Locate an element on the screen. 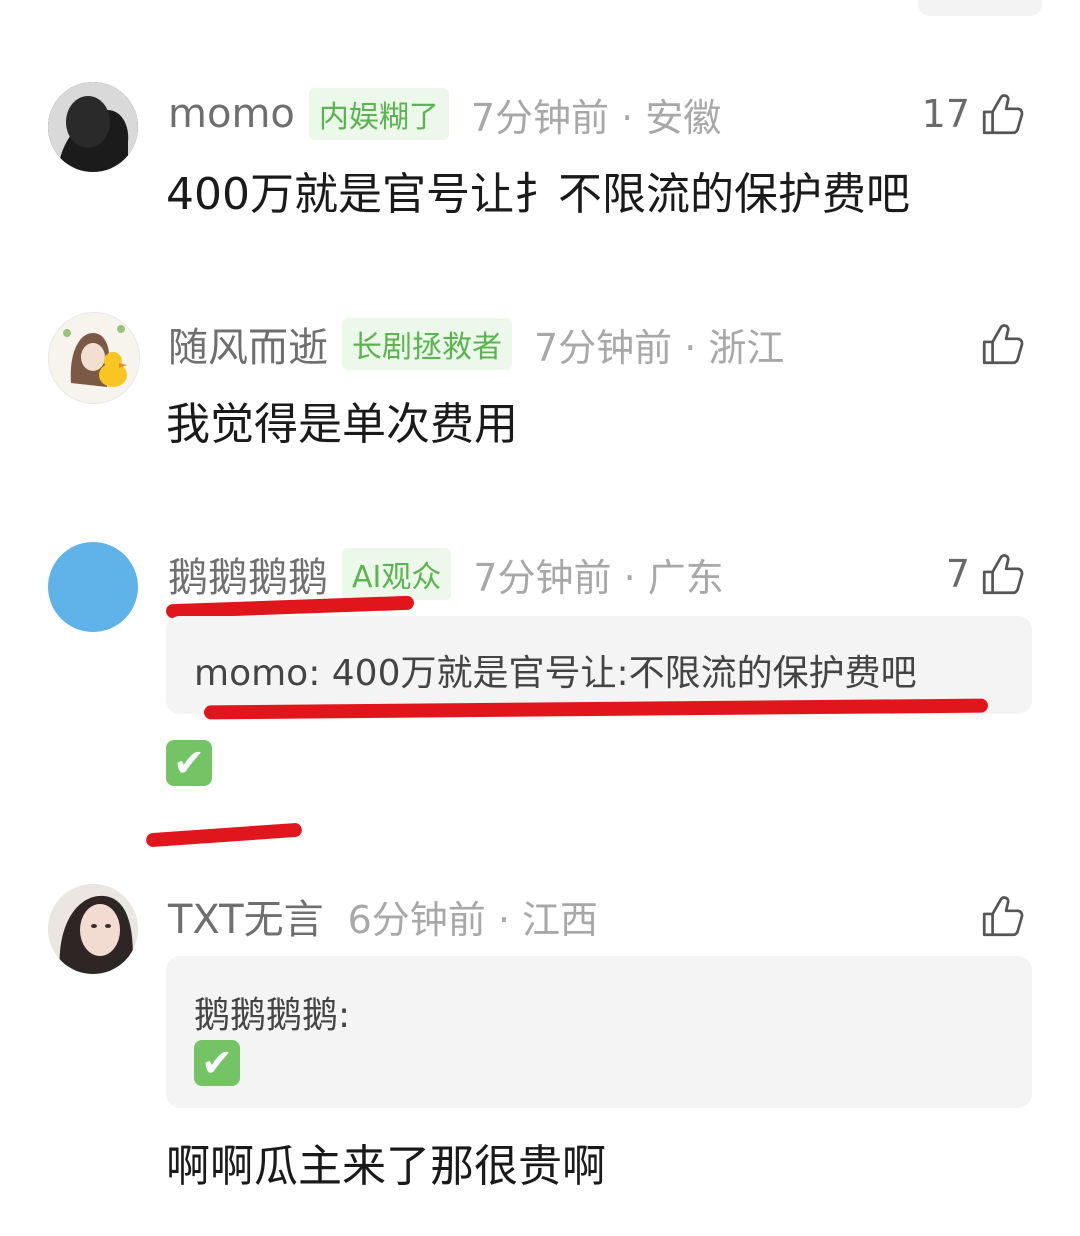 This screenshot has width=1080, height=1236. quoted-emoji-line: ✔ is located at coordinates (217, 1063).